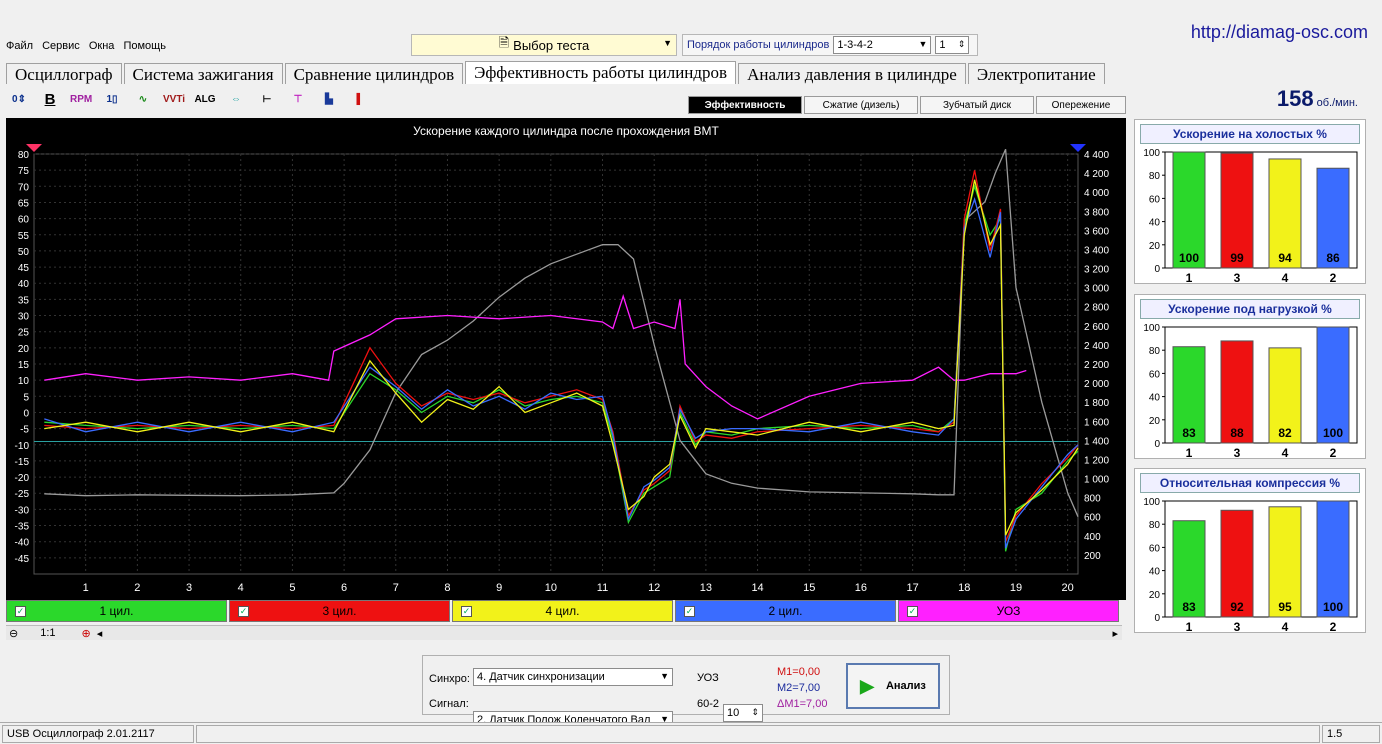 This screenshot has height=744, width=1382. I want to click on legend-item-4: ✓ 2 цил., so click(785, 611).